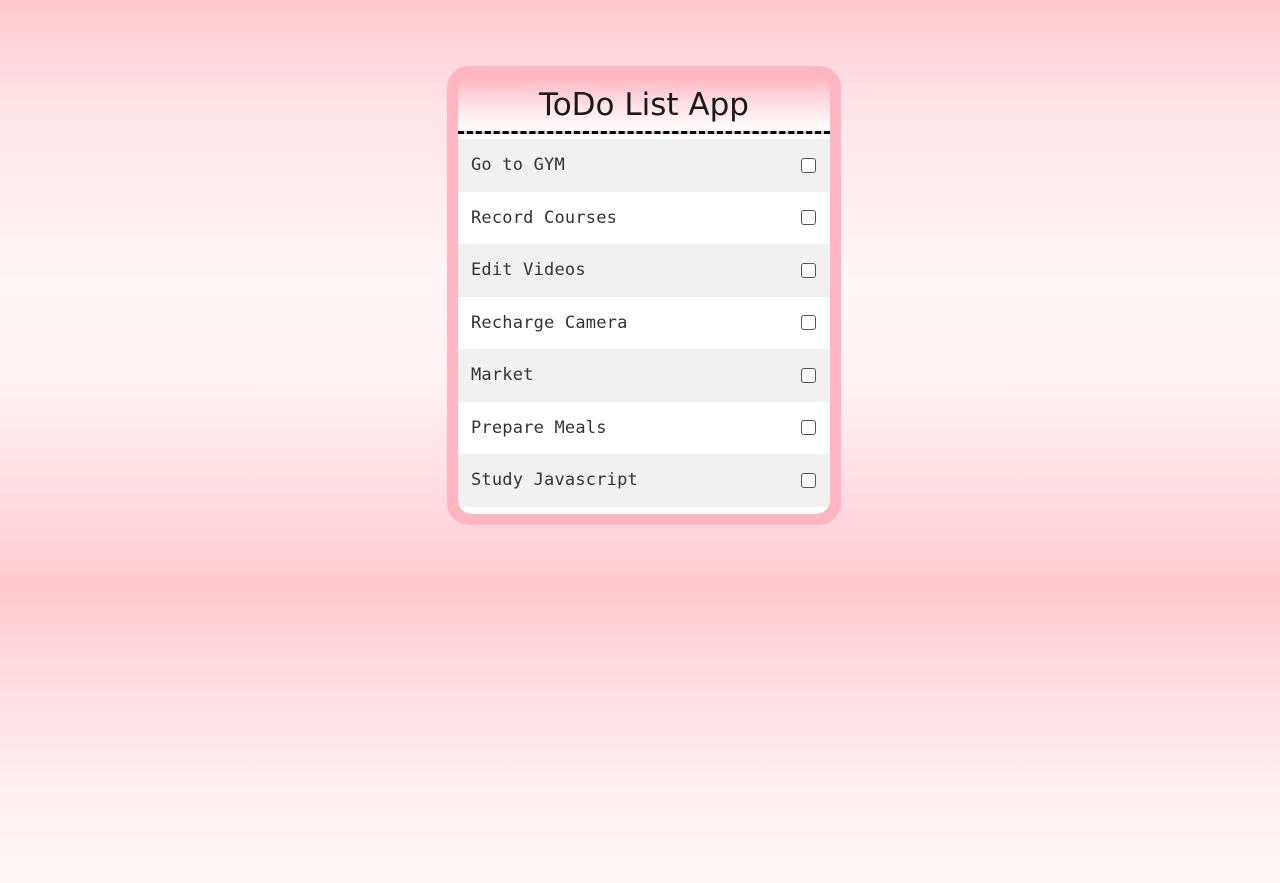  Describe the element at coordinates (549, 322) in the screenshot. I see `todo-item-label: Recharge Camera` at that location.